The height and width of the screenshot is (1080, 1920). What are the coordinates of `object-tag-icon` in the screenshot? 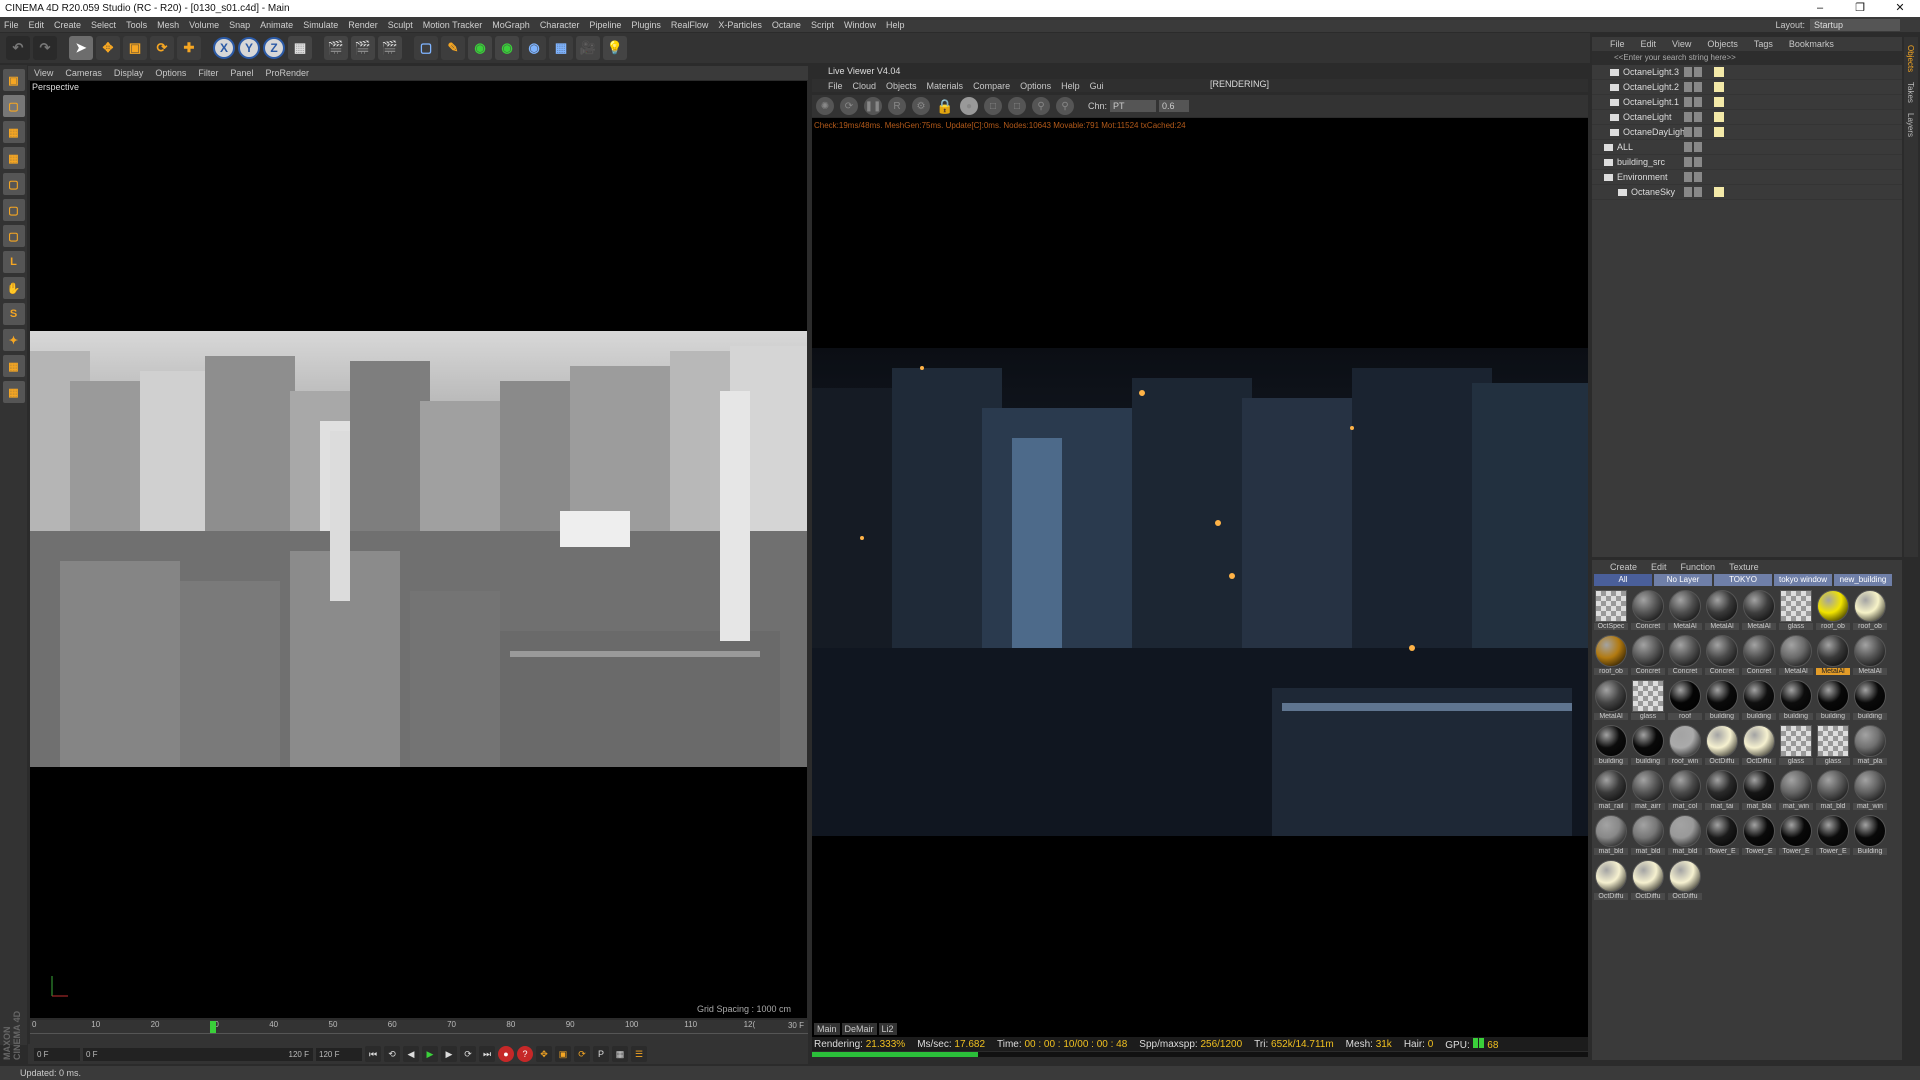 It's located at (1719, 117).